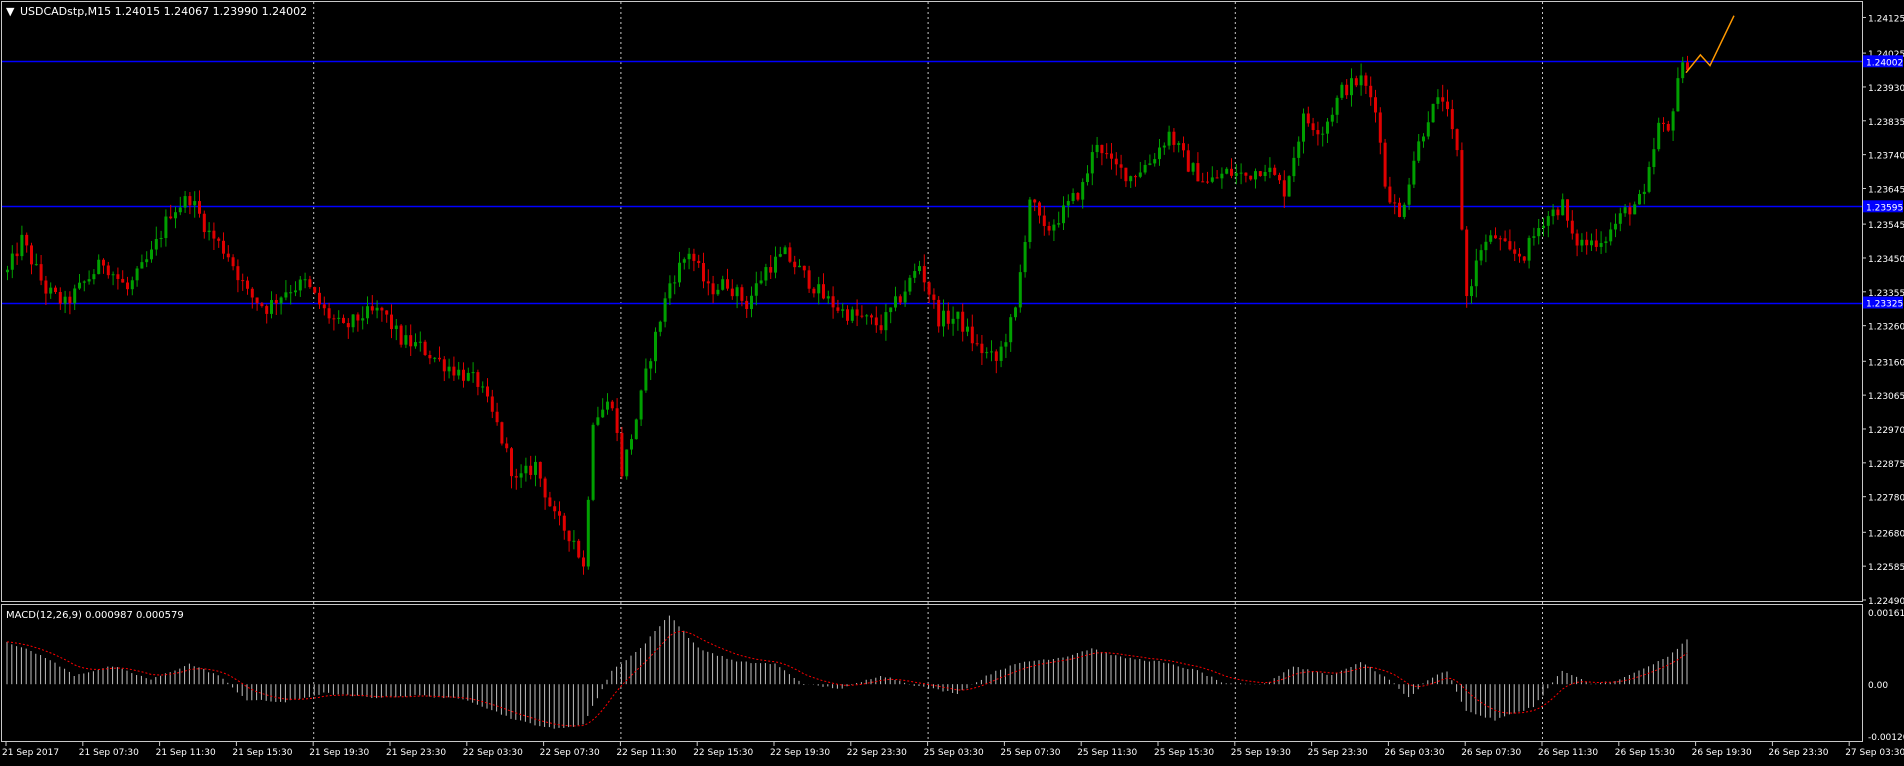  Describe the element at coordinates (416, 753) in the screenshot. I see `time-axis-label: 21 Sep 23:30` at that location.